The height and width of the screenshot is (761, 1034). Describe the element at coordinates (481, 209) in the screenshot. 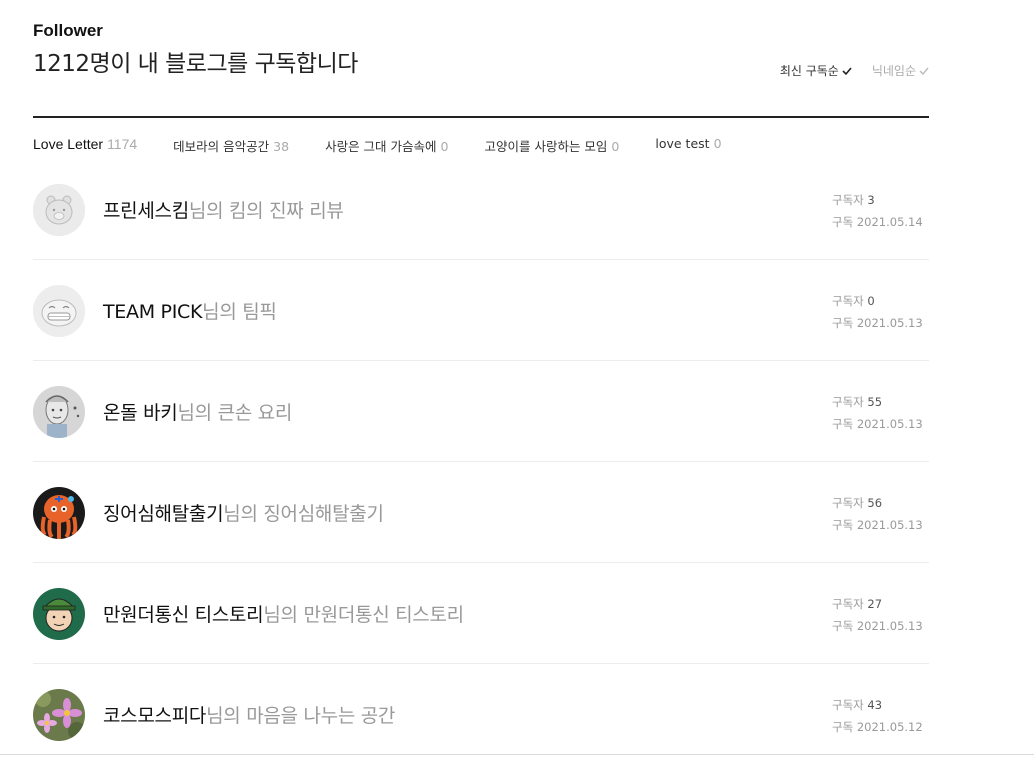

I see `list-item: 프린세스킴님의 킴의 진짜 리뷰 구독자 3 구독 2021.05.14` at that location.